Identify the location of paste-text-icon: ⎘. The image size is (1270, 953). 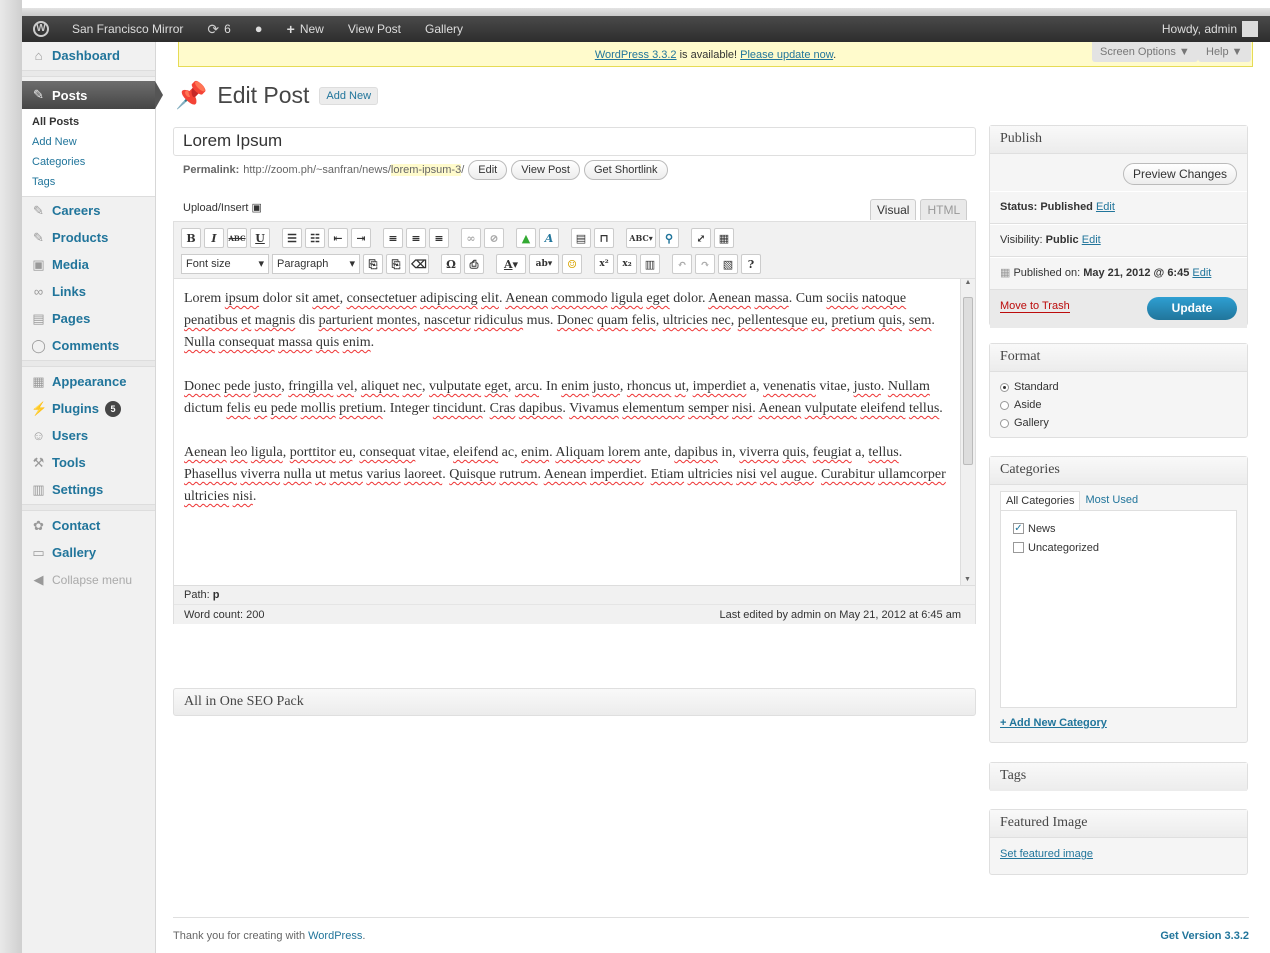
(373, 263).